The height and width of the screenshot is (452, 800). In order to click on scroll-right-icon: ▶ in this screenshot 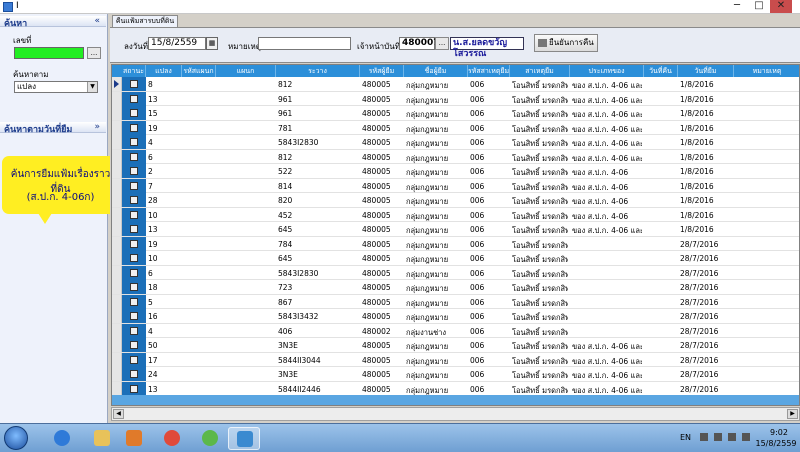, I will do `click(792, 414)`.